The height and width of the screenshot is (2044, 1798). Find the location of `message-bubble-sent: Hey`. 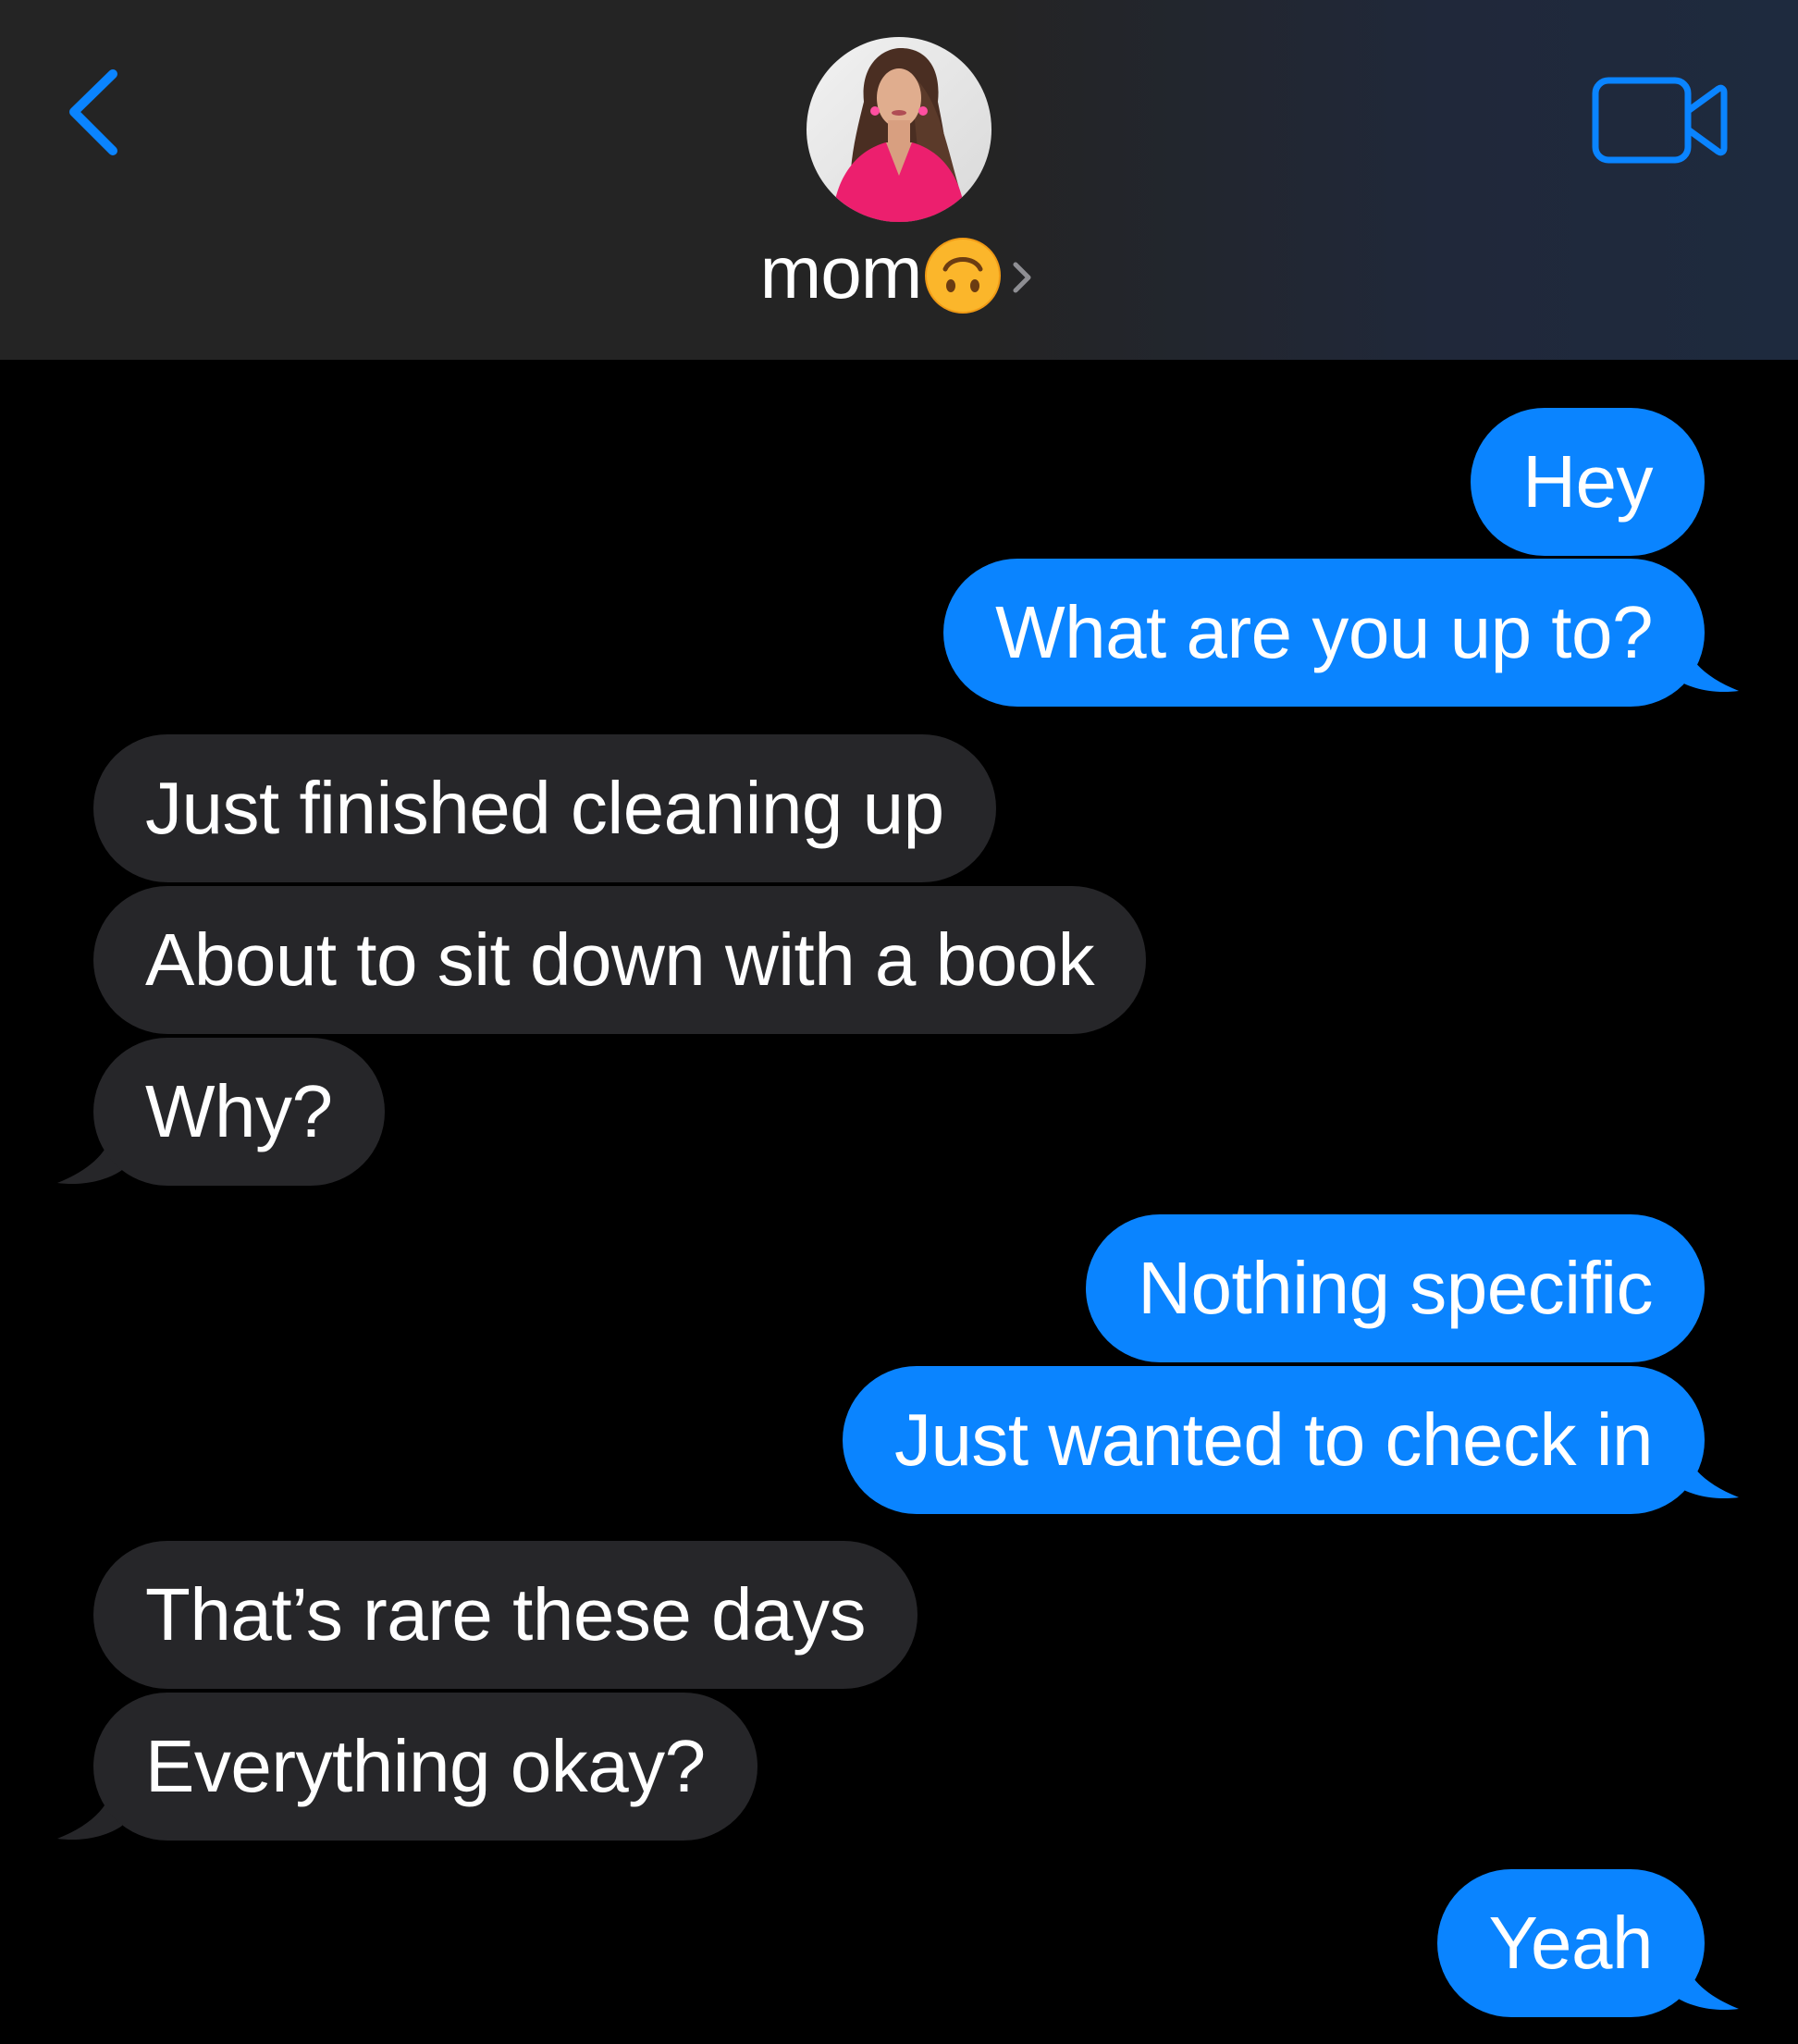

message-bubble-sent: Hey is located at coordinates (1588, 482).